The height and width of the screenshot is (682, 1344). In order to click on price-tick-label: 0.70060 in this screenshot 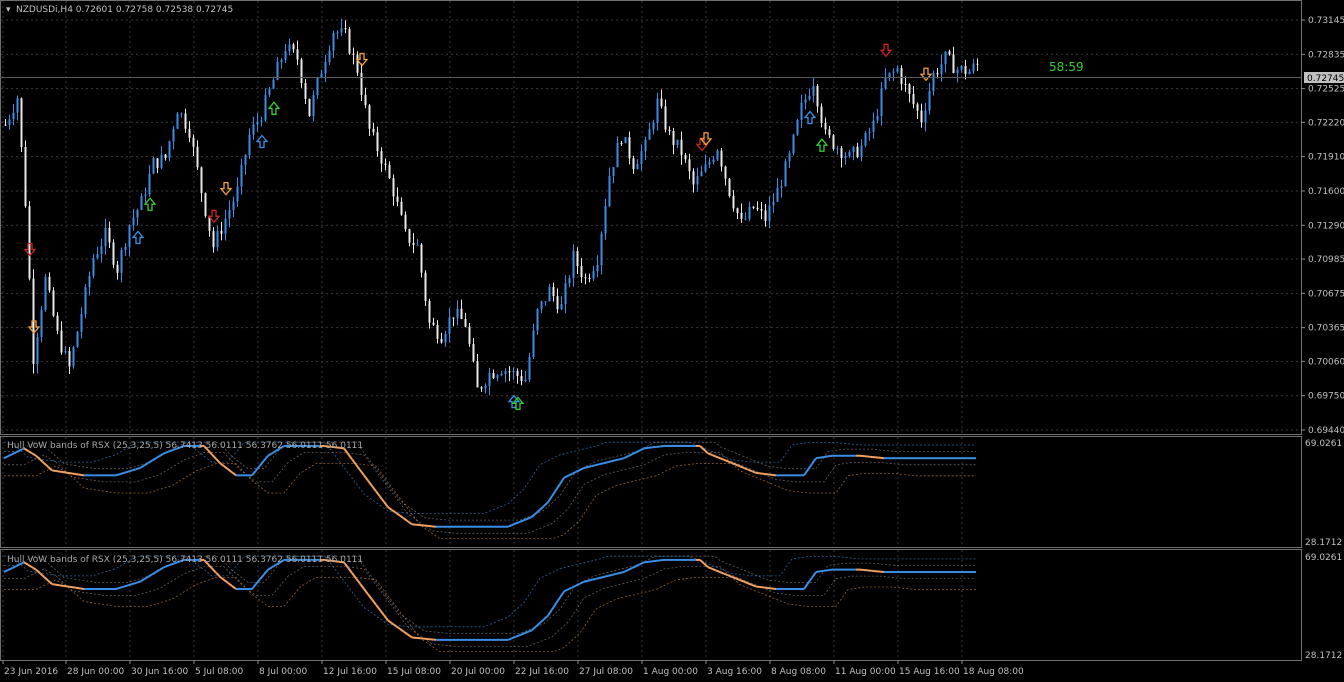, I will do `click(1326, 362)`.